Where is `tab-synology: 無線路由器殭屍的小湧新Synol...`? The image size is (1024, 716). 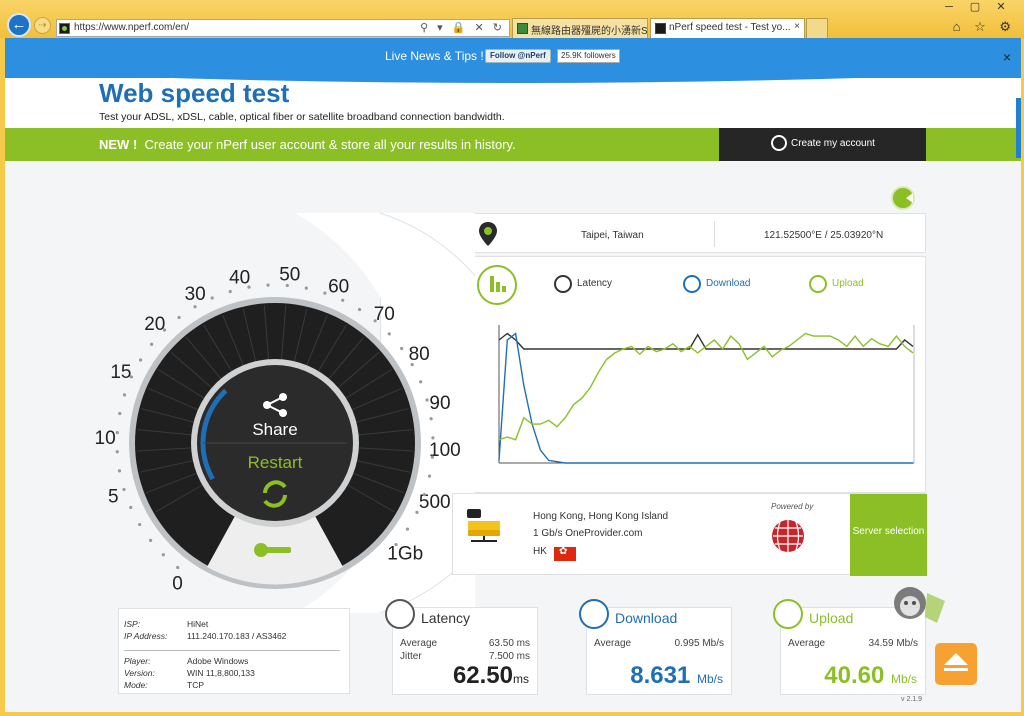 tab-synology: 無線路由器殭屍的小湧新Synol... is located at coordinates (580, 28).